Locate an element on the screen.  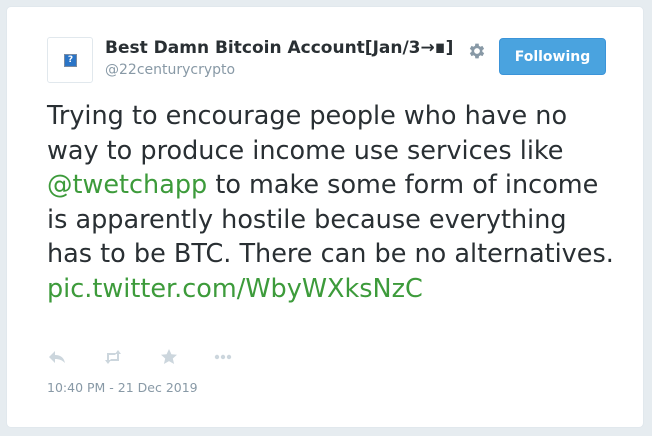
avatar: ? is located at coordinates (70, 60).